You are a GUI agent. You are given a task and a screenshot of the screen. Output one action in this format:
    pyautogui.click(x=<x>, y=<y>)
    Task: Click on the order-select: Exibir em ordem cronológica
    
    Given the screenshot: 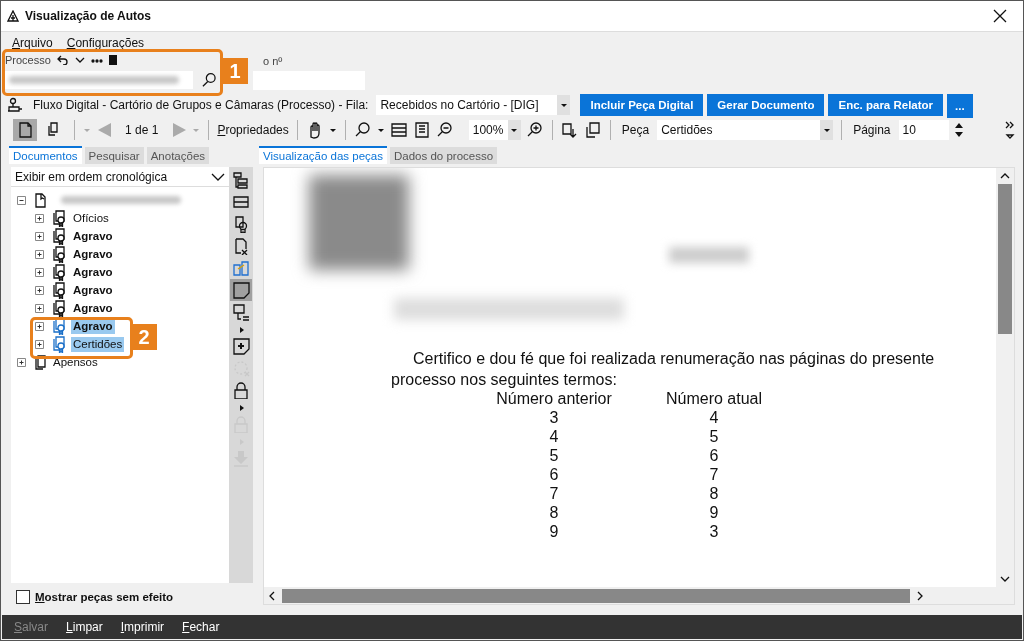 What is the action you would take?
    pyautogui.click(x=120, y=177)
    